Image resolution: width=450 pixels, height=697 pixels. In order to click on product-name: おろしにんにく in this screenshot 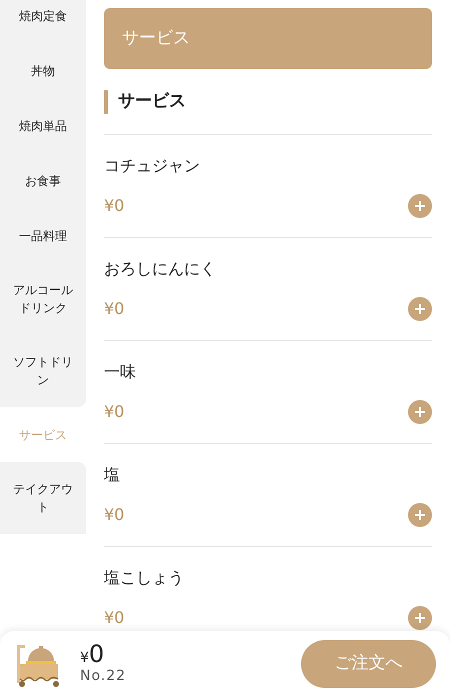, I will do `click(160, 269)`.